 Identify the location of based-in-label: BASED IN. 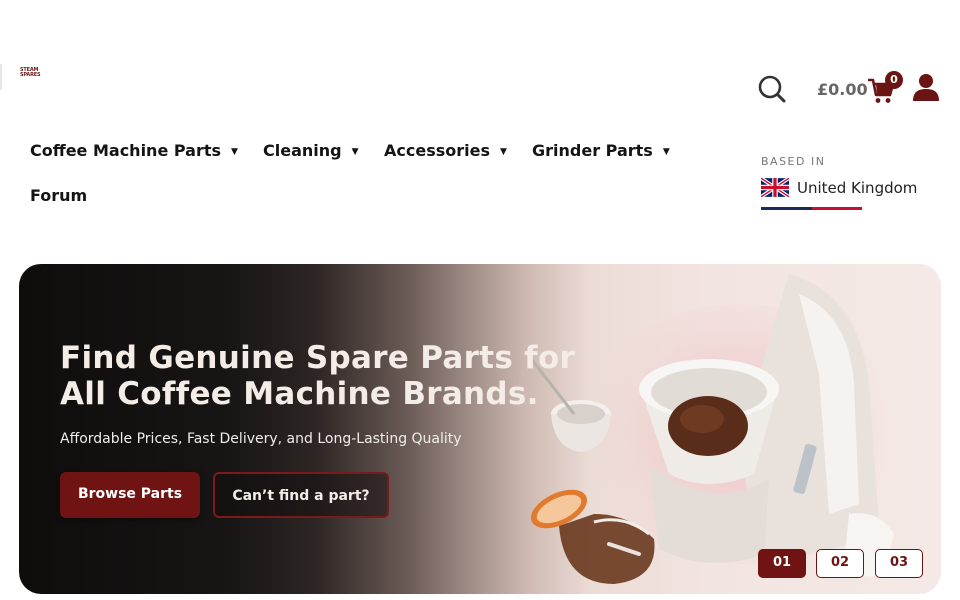
(793, 161).